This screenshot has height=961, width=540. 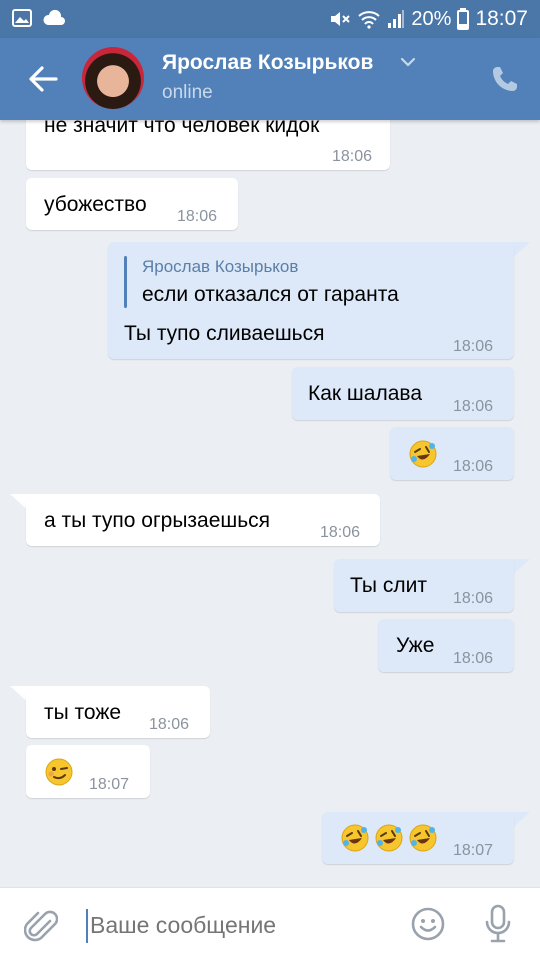 What do you see at coordinates (88, 771) in the screenshot?
I see `message-incoming-emoji: 18:07` at bounding box center [88, 771].